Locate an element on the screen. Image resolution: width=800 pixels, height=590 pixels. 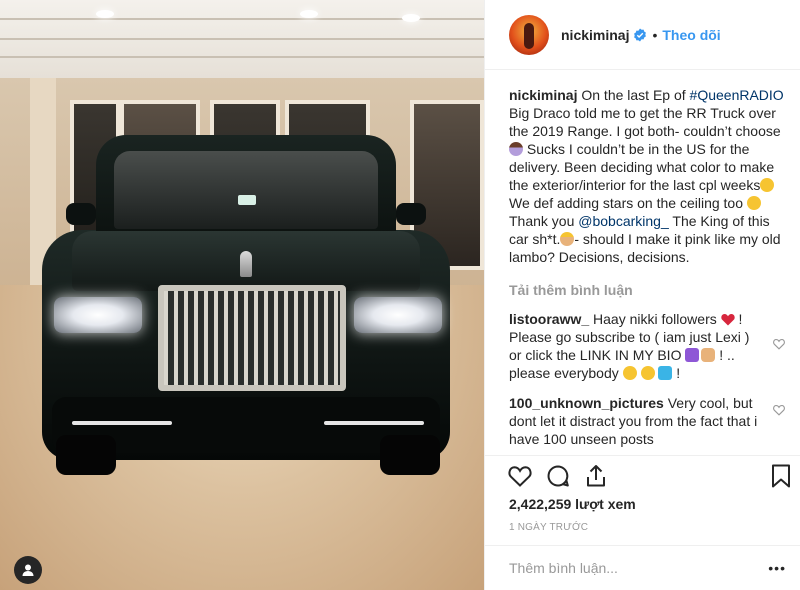
red-heart-emoji is located at coordinates (727, 320).